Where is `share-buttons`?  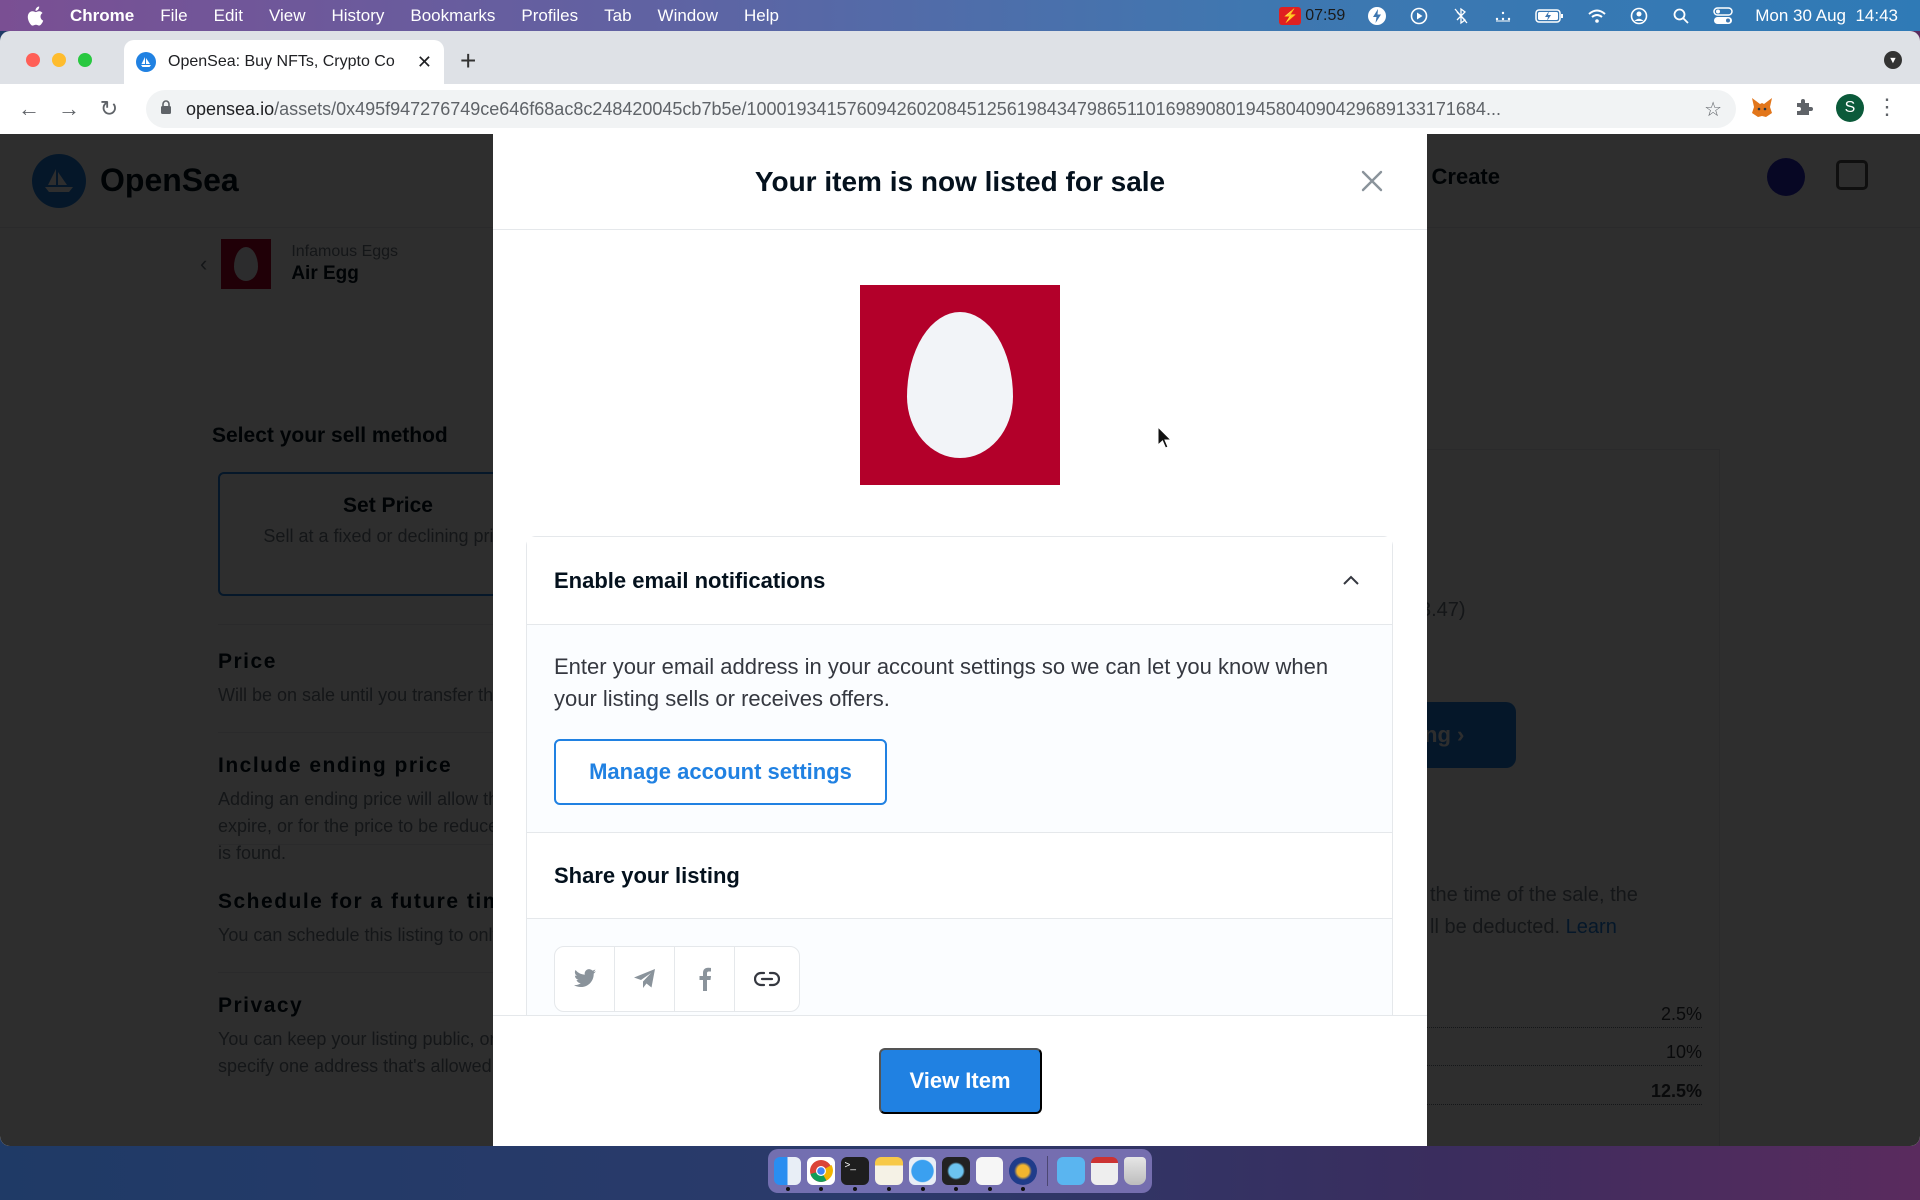 share-buttons is located at coordinates (677, 979).